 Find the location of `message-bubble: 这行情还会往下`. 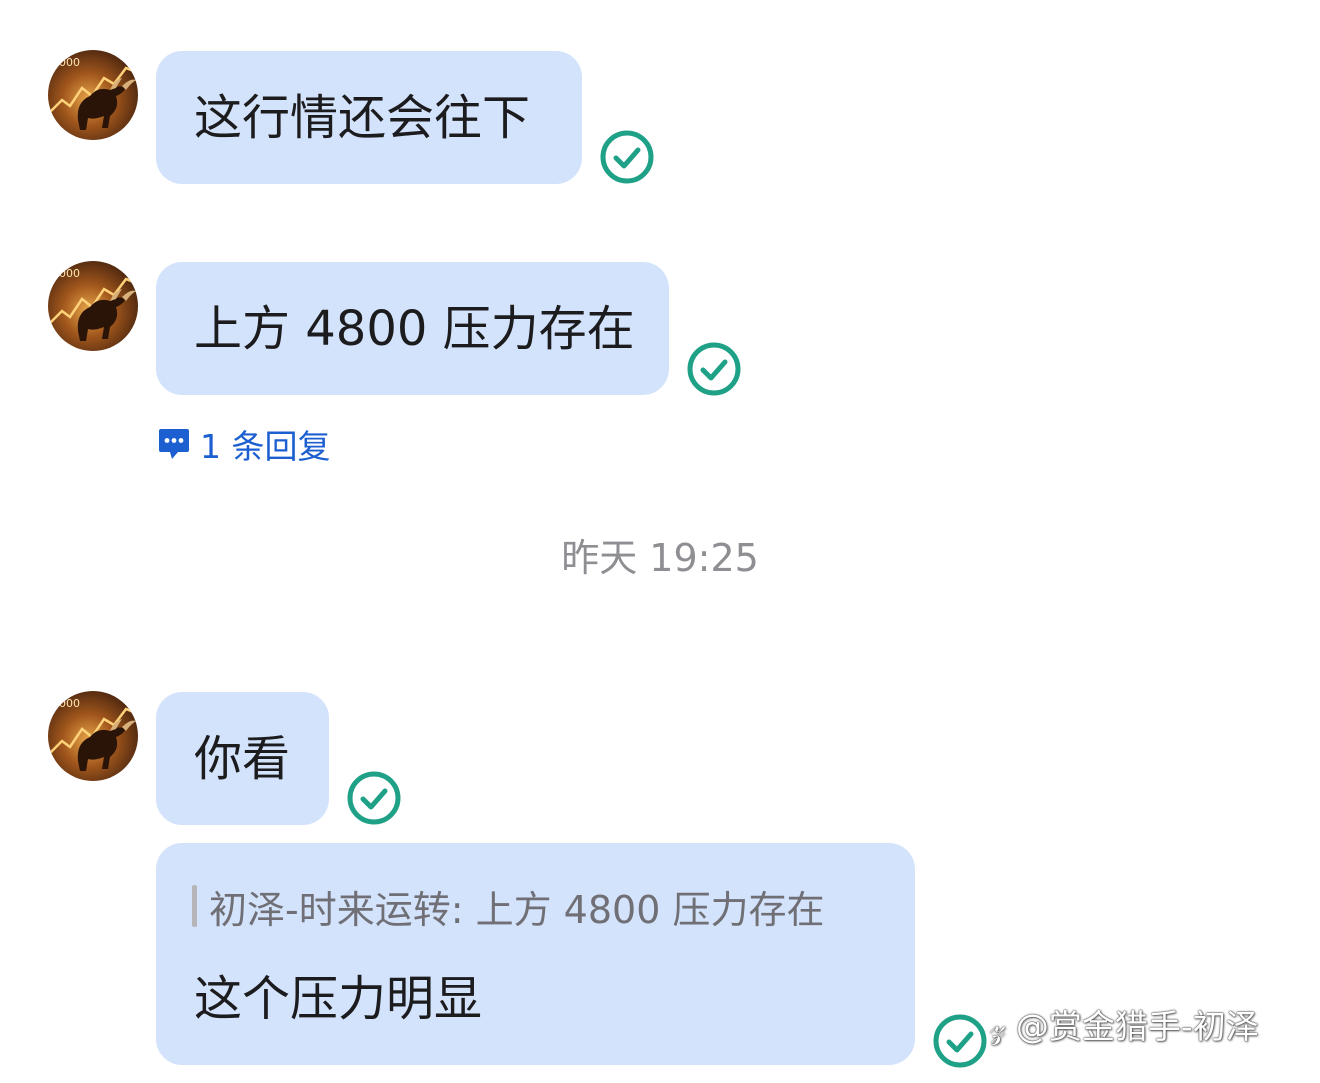

message-bubble: 这行情还会往下 is located at coordinates (369, 117).